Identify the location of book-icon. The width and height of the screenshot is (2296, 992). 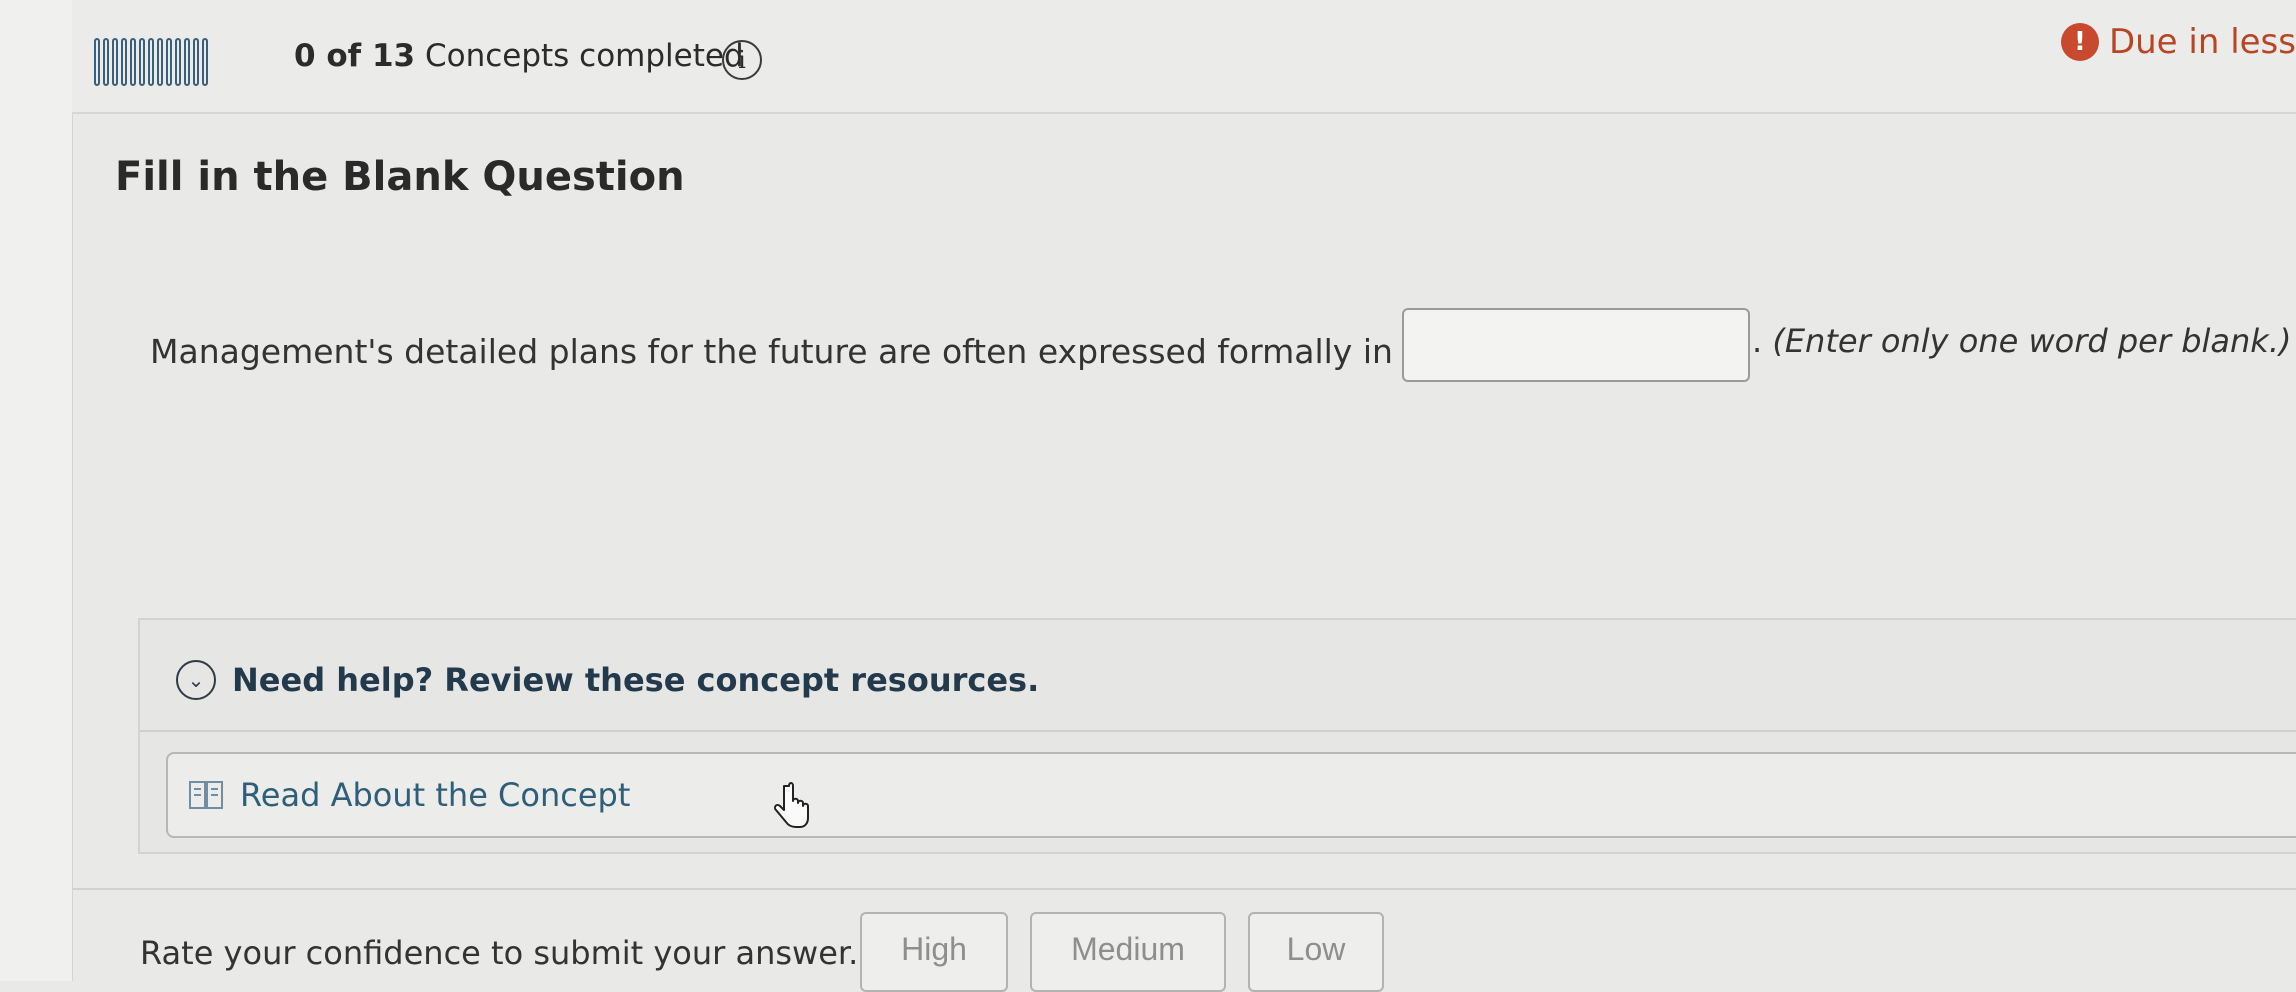
(206, 795).